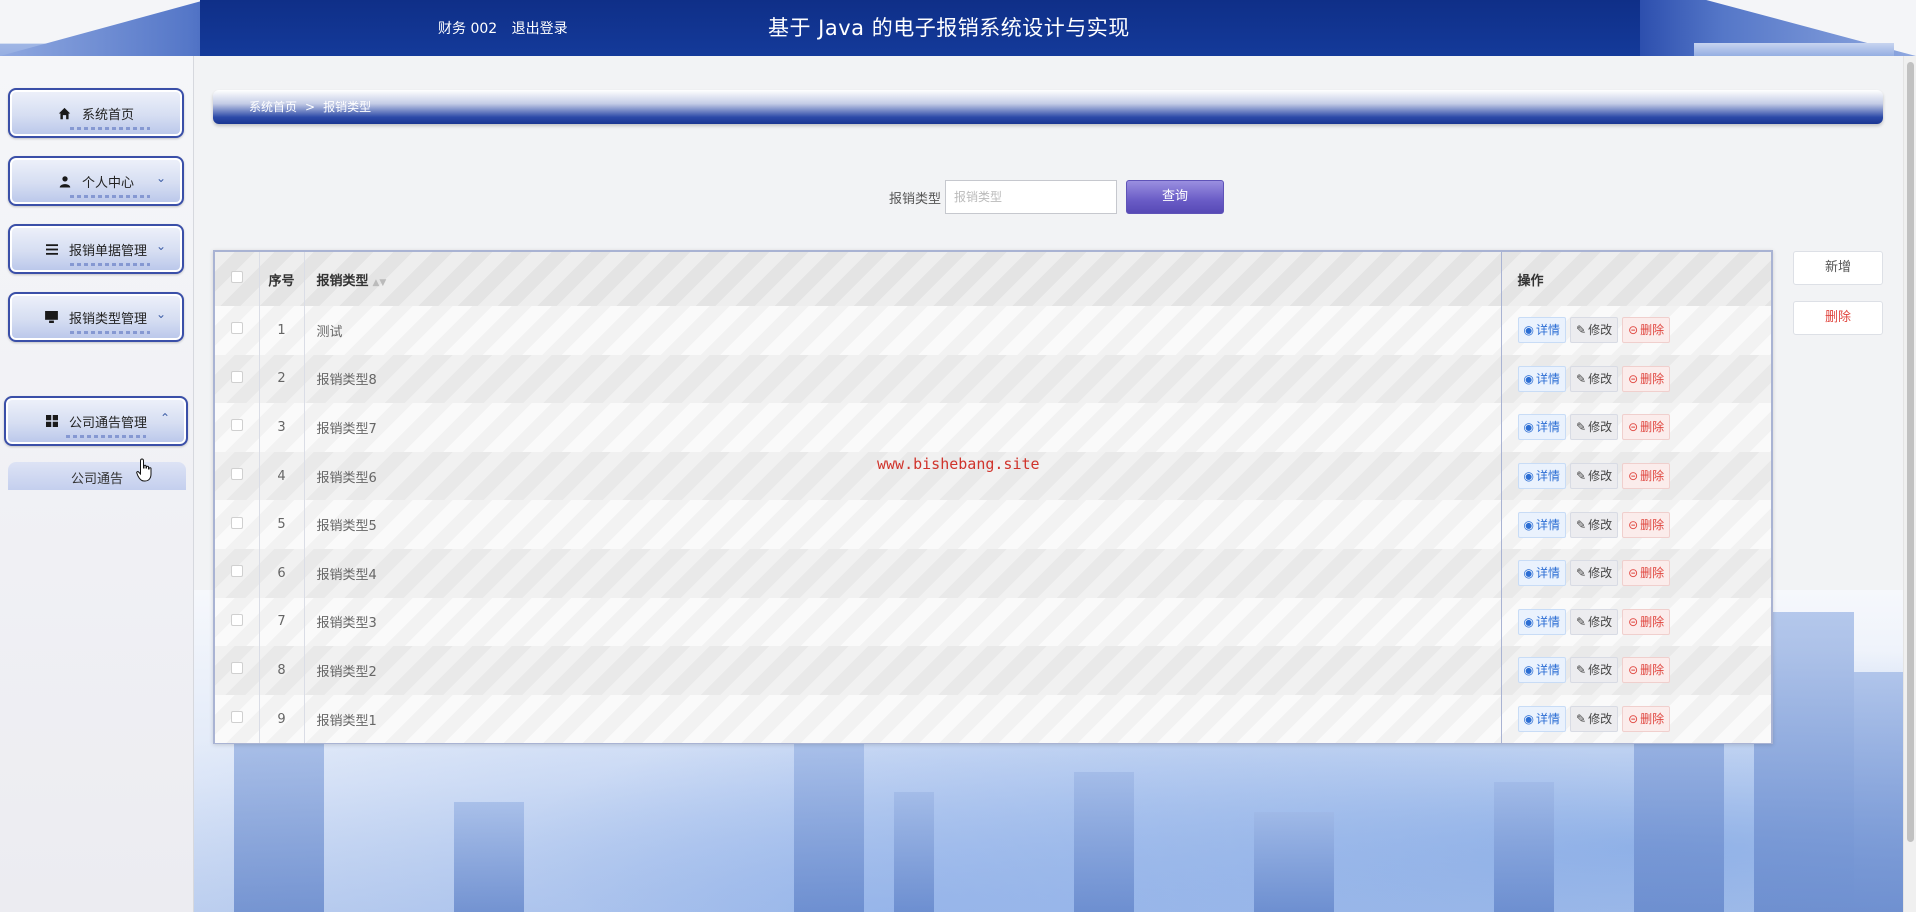 The image size is (1916, 912). Describe the element at coordinates (903, 279) in the screenshot. I see `type-header: 报销类型 ▲▼` at that location.